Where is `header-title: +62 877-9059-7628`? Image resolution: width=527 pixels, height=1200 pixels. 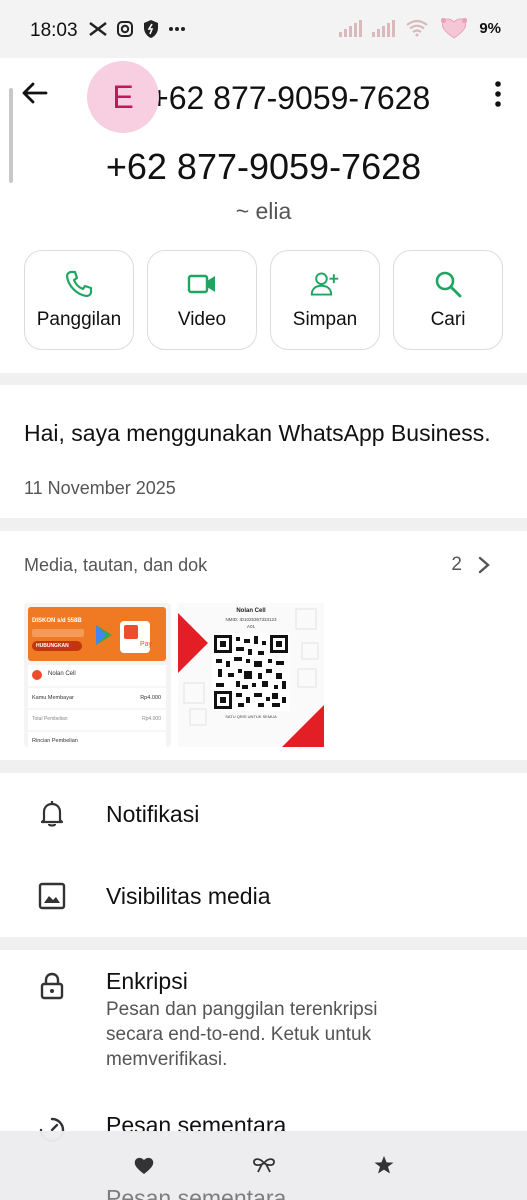
header-title: +62 877-9059-7628 is located at coordinates (290, 98).